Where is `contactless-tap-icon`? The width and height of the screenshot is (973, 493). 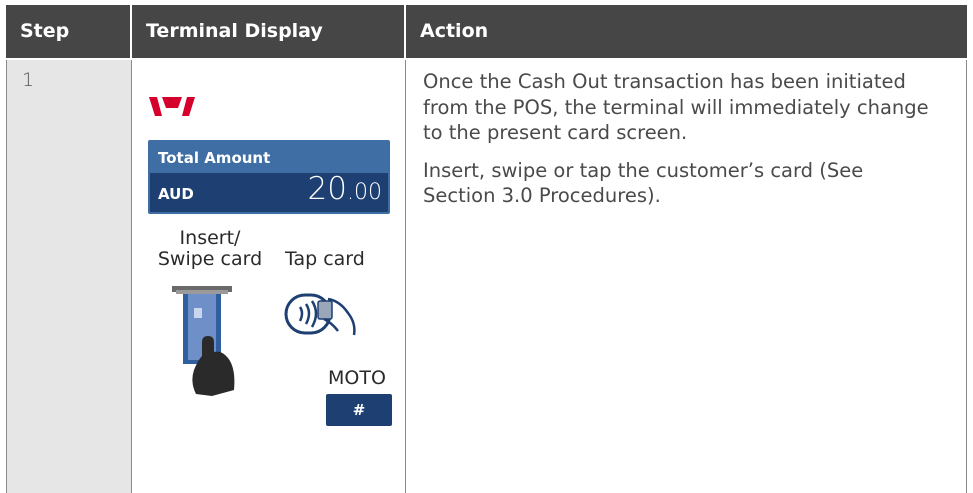
contactless-tap-icon is located at coordinates (321, 317).